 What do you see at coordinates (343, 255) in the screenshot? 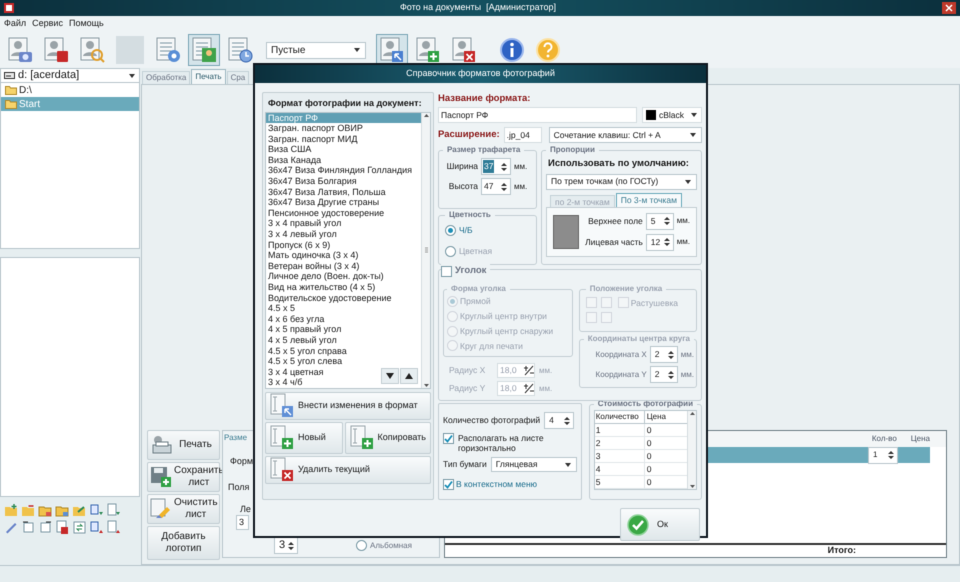
I see `list-item: Мать одиночка (3 х 4)` at bounding box center [343, 255].